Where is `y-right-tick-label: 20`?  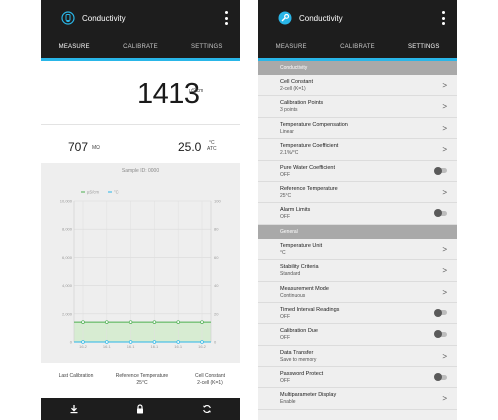 y-right-tick-label: 20 is located at coordinates (216, 313).